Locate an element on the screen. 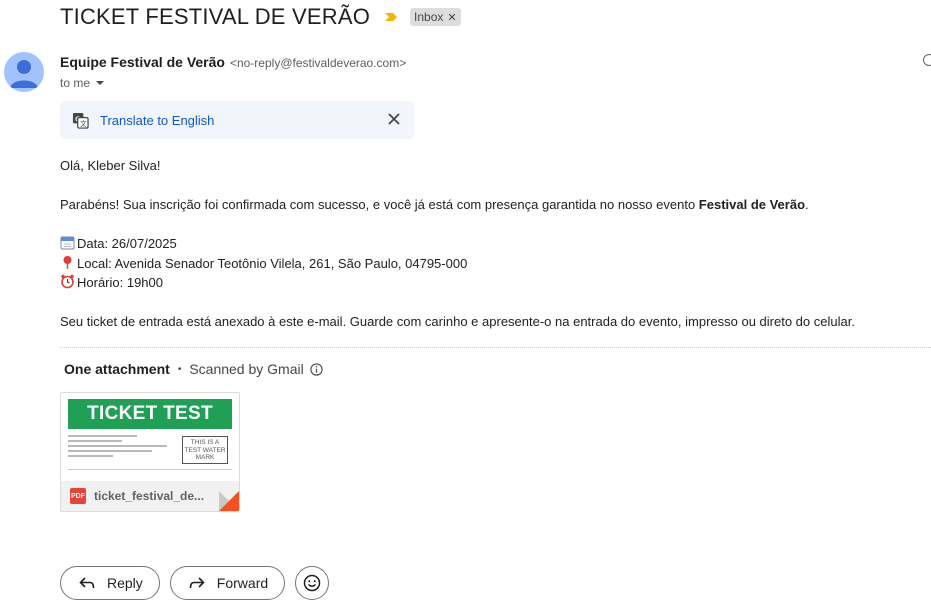 The height and width of the screenshot is (612, 931). sender-name: Equipe Festival de Verão is located at coordinates (142, 62).